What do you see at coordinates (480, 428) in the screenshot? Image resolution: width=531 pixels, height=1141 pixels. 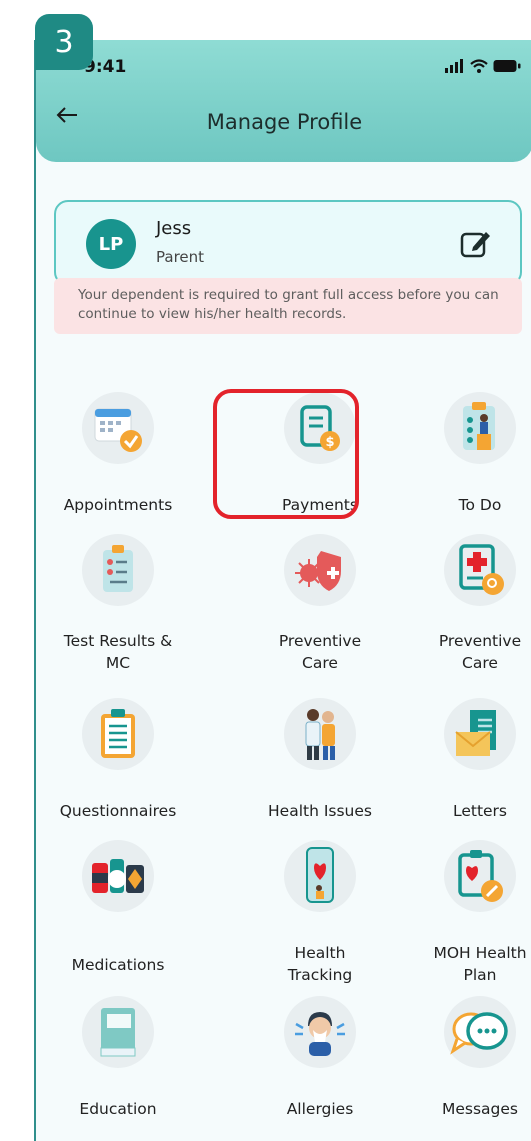 I see `clipboard-person-icon` at bounding box center [480, 428].